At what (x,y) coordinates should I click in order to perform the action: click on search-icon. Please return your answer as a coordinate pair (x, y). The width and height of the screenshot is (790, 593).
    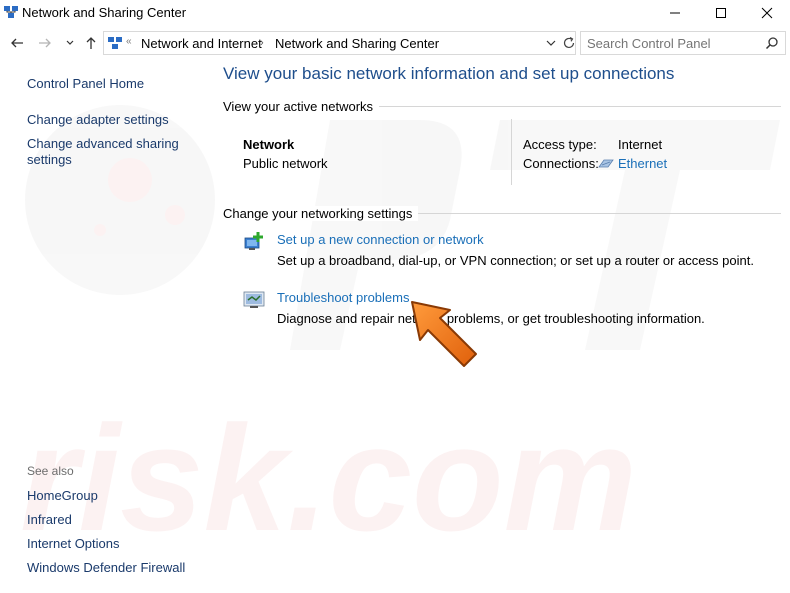
    Looking at the image, I should click on (772, 43).